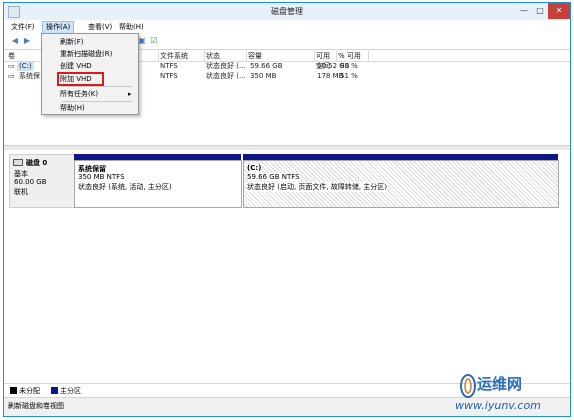 The image size is (574, 420). What do you see at coordinates (263, 76) in the screenshot?
I see `capacity: 350 MB` at bounding box center [263, 76].